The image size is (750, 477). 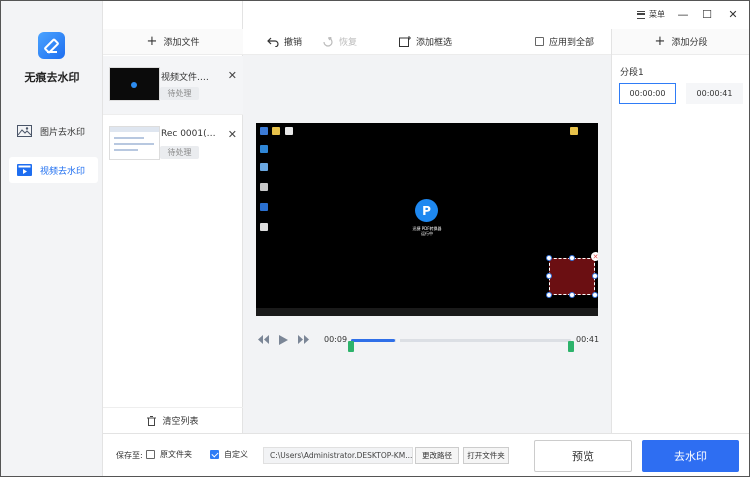 I want to click on segment-label: 分段1, so click(x=632, y=73).